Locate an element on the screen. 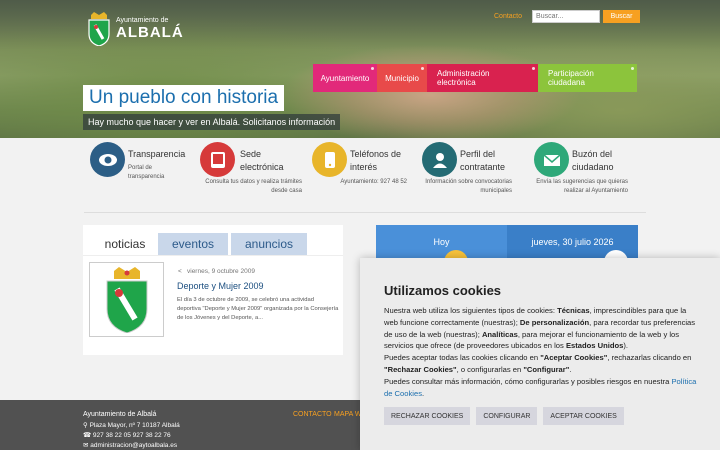  footer-phones: ☎ 927 38 22 05 927 38 22 76 is located at coordinates (127, 435).